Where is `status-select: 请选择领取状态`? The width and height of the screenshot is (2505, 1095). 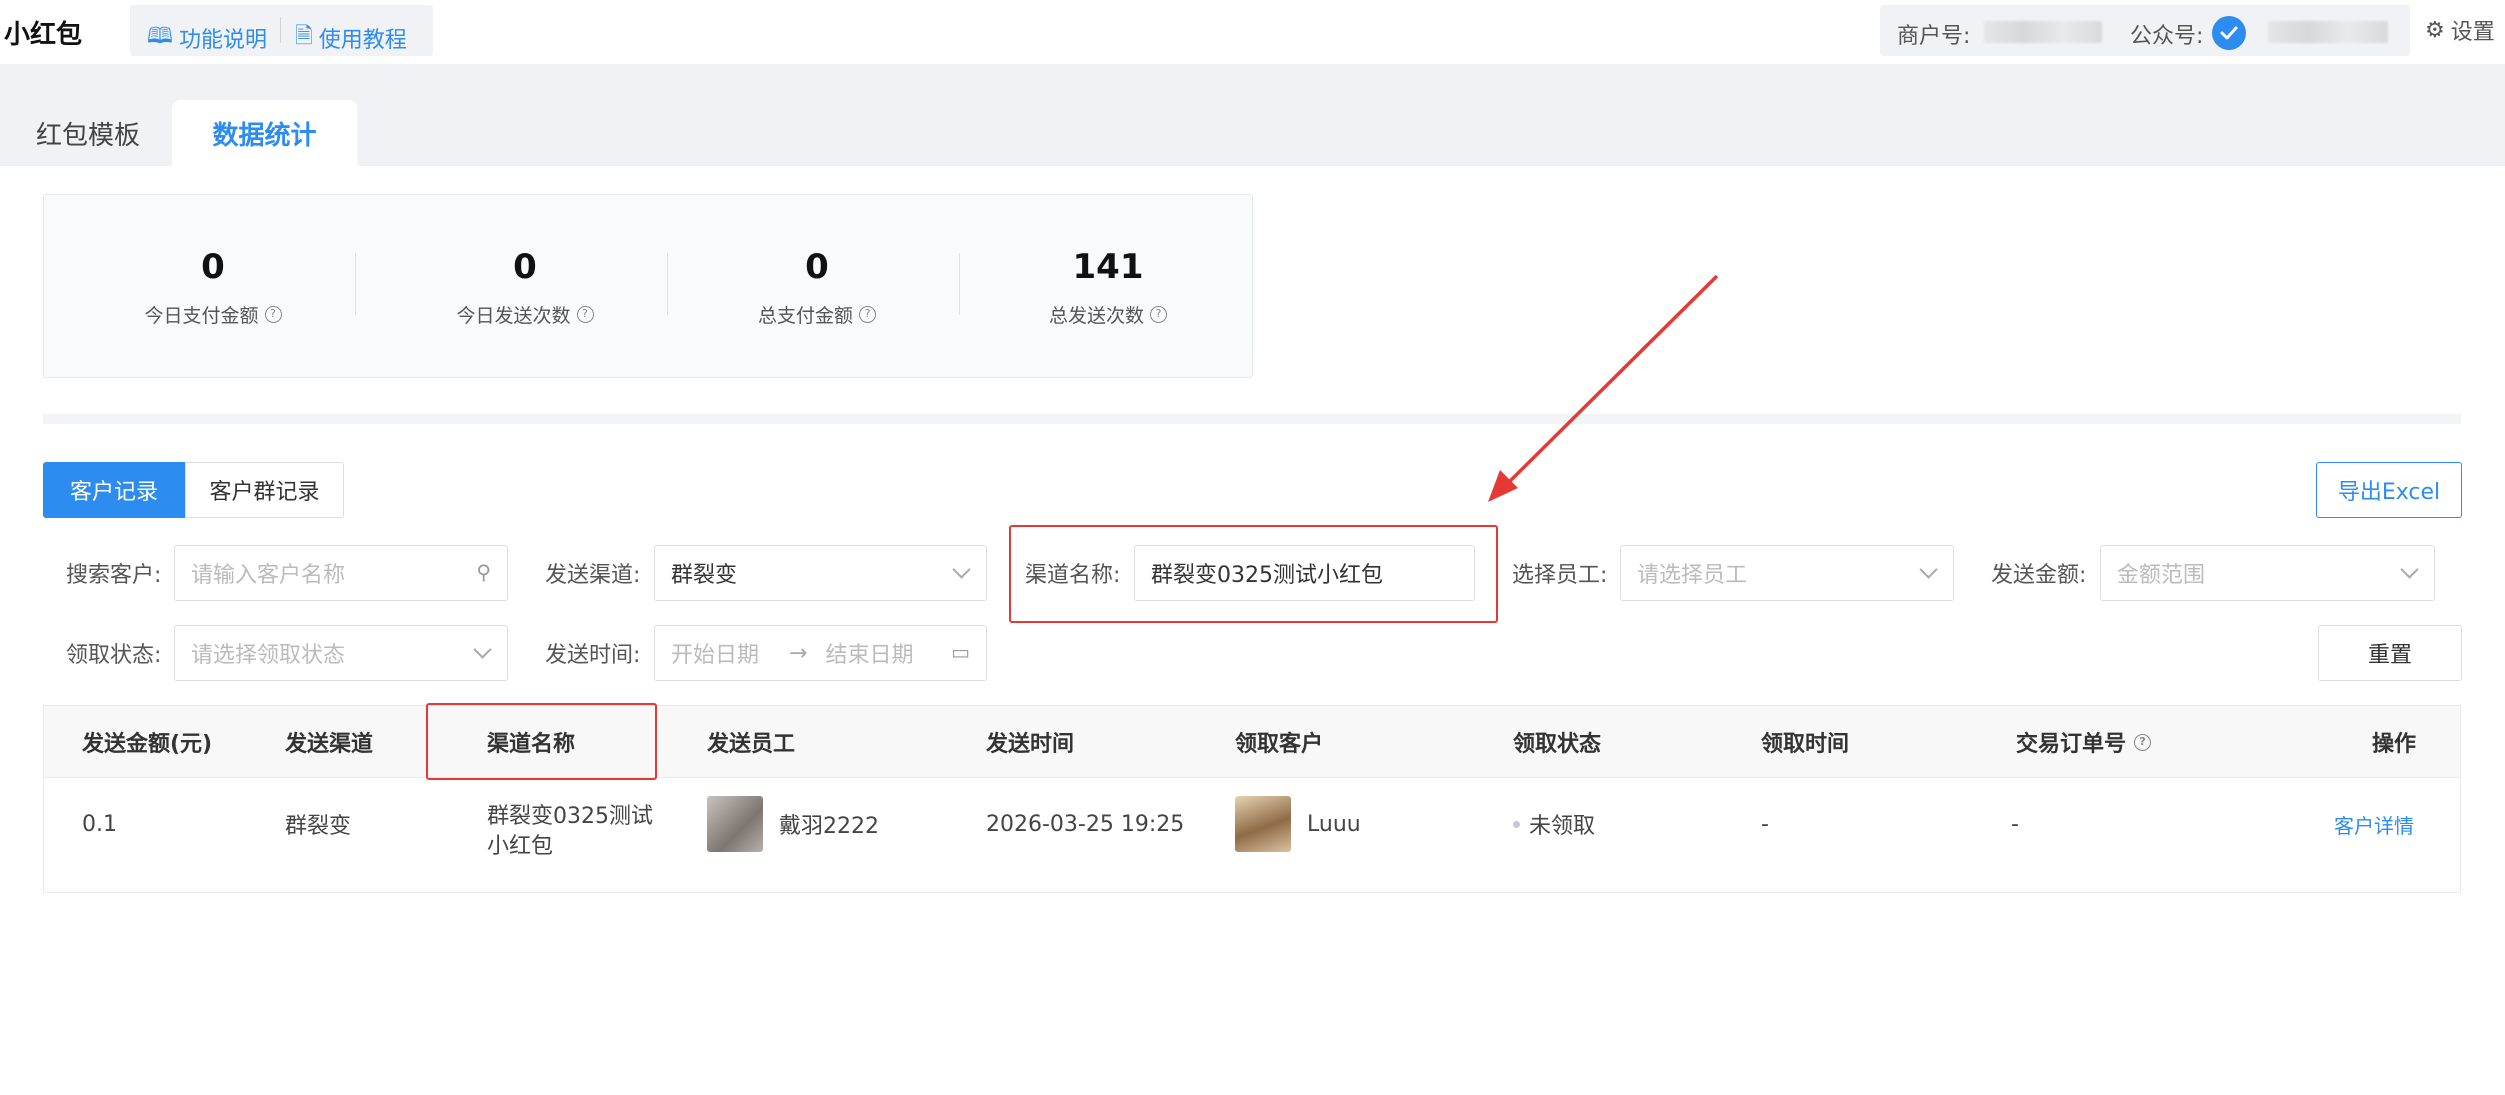 status-select: 请选择领取状态 is located at coordinates (341, 653).